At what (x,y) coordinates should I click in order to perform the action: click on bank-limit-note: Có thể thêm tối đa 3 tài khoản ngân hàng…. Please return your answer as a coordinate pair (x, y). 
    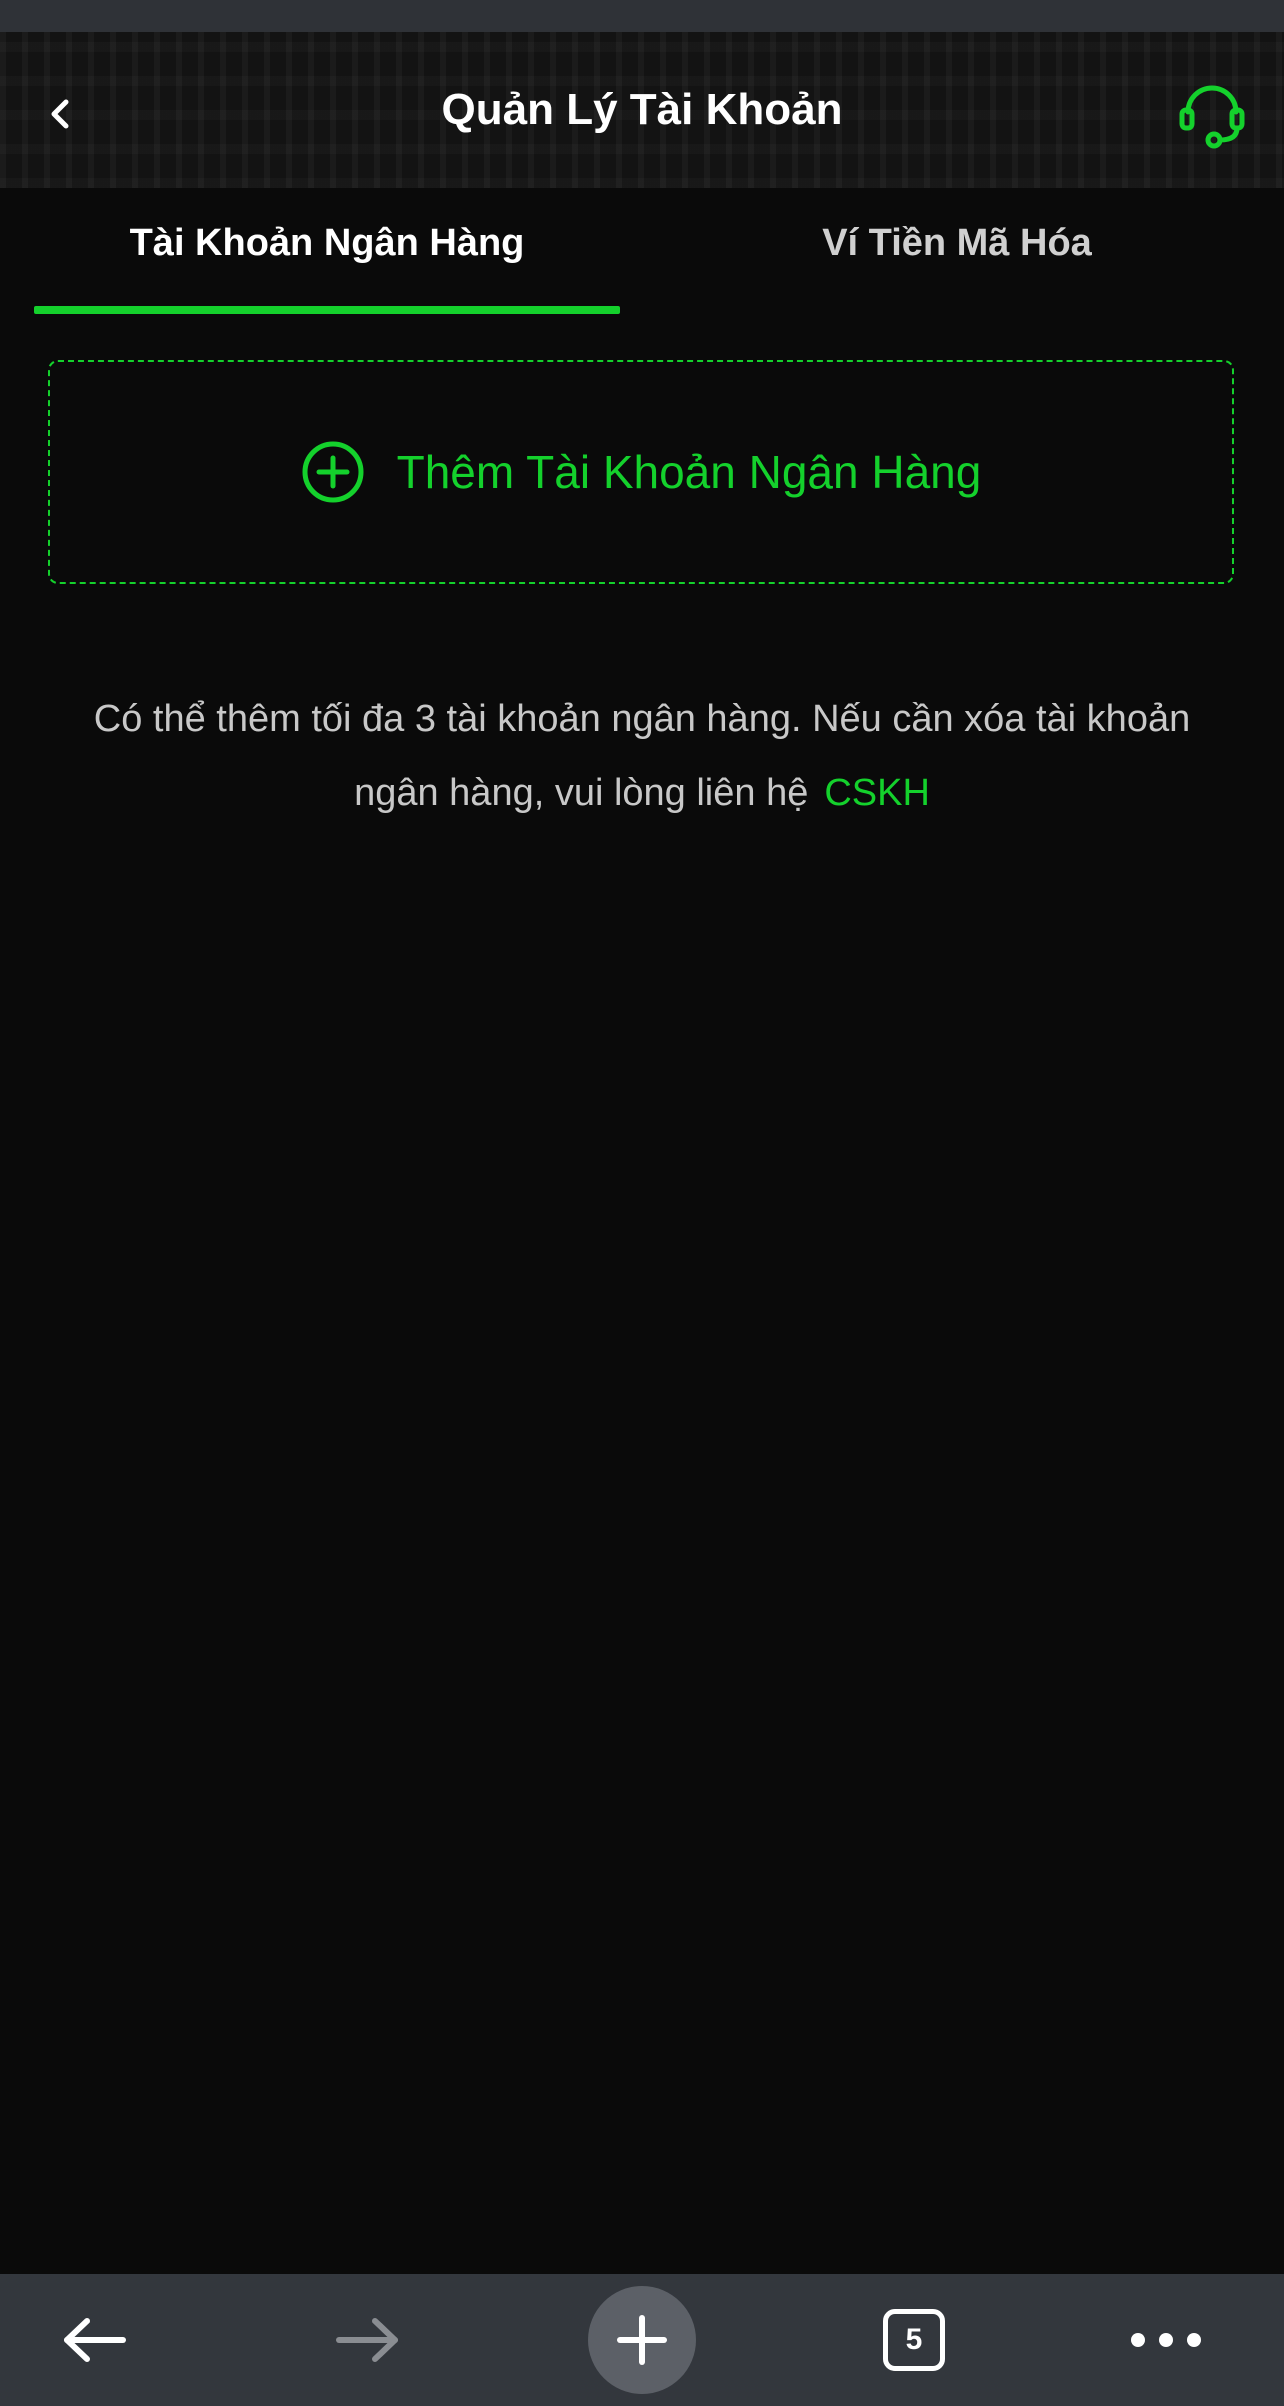
    Looking at the image, I should click on (642, 756).